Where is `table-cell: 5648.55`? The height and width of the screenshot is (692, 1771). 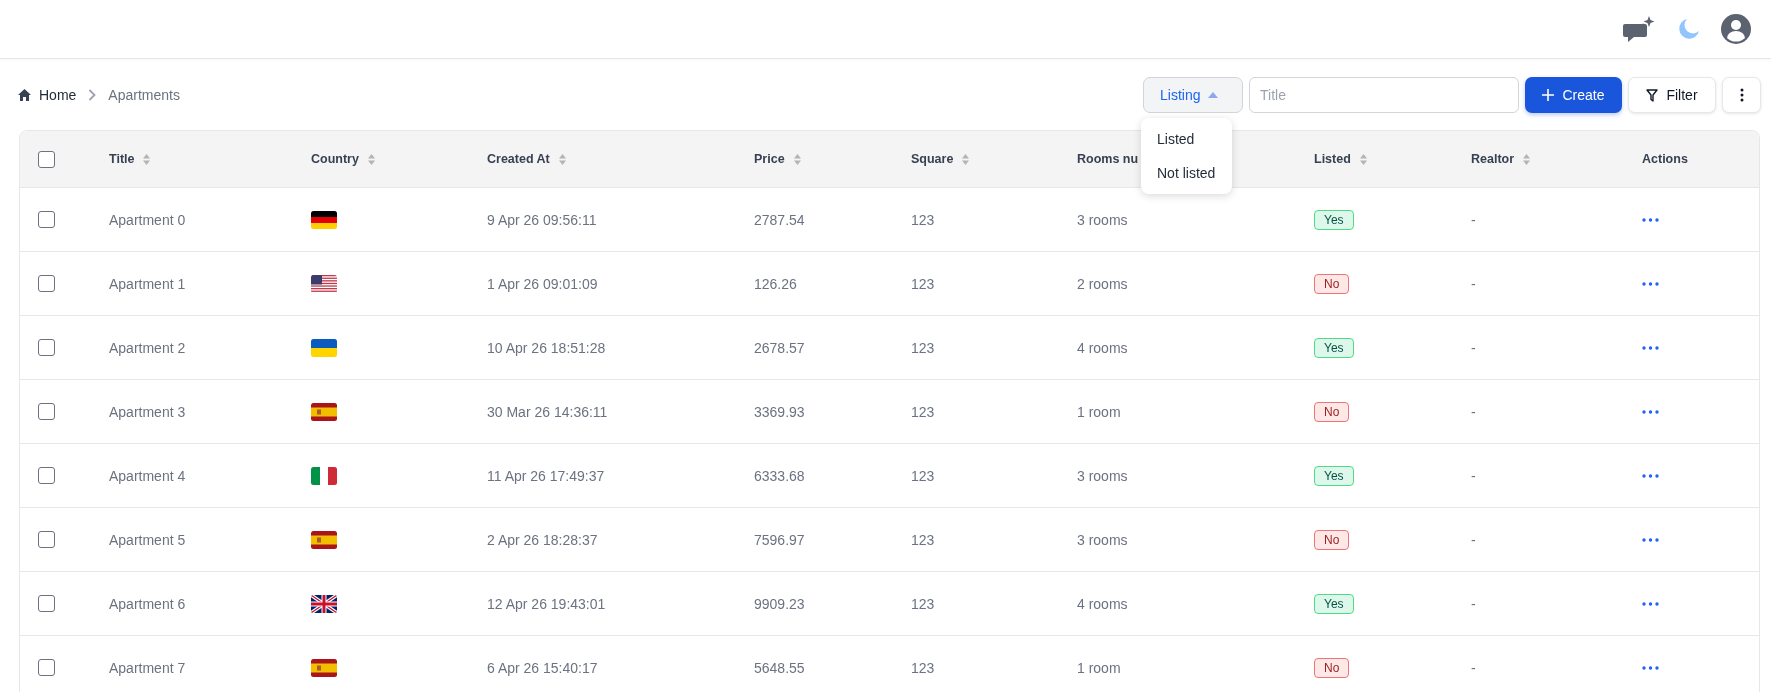 table-cell: 5648.55 is located at coordinates (779, 667).